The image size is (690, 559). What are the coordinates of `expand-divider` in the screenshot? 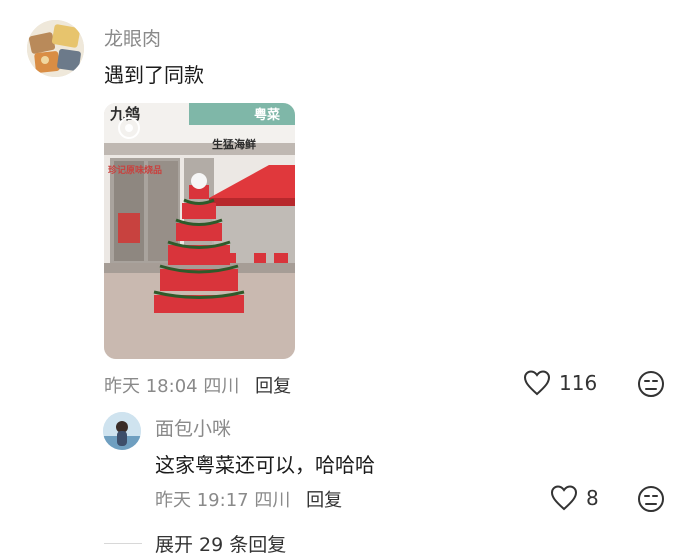 It's located at (123, 543).